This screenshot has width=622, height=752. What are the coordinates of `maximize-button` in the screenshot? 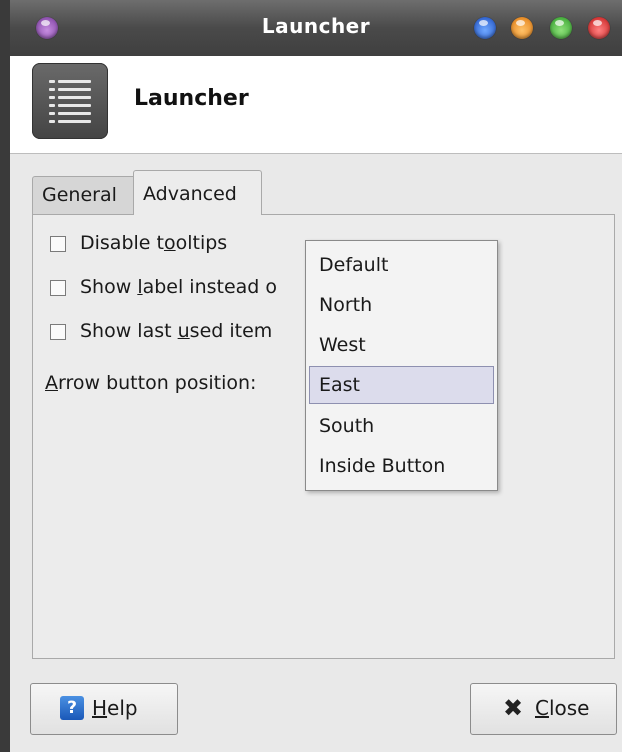 It's located at (561, 28).